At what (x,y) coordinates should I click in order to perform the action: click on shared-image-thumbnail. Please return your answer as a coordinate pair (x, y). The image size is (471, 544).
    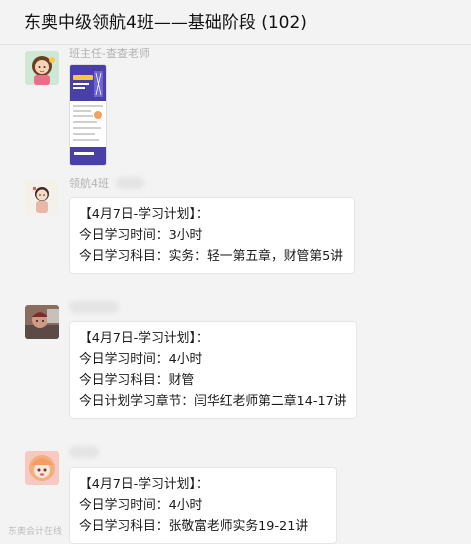
    Looking at the image, I should click on (88, 115).